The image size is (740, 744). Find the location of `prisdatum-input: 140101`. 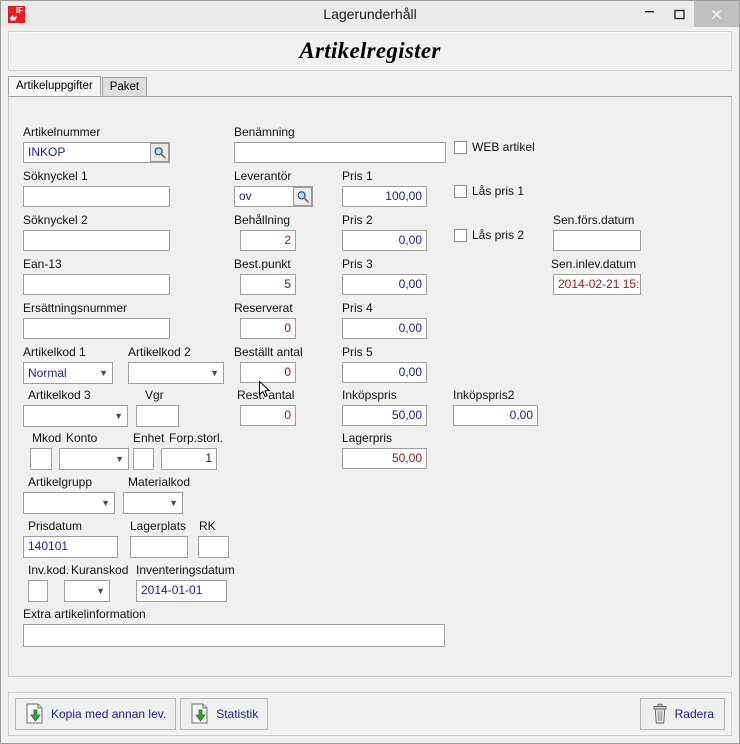

prisdatum-input: 140101 is located at coordinates (70, 547).